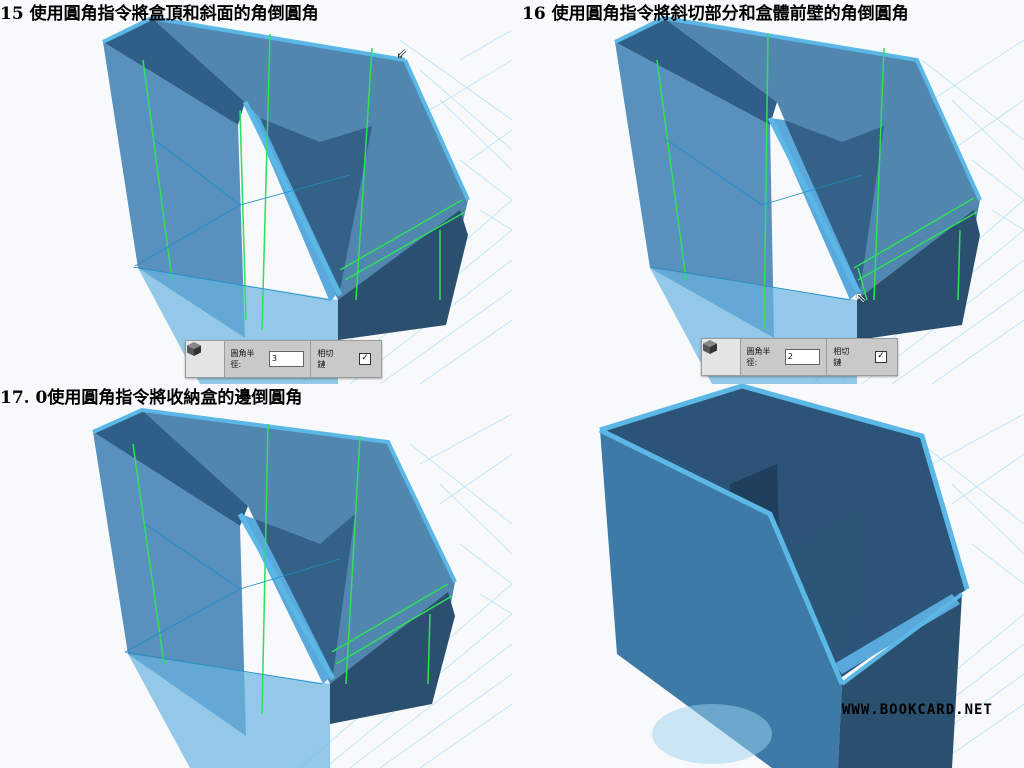 Image resolution: width=1024 pixels, height=768 pixels. Describe the element at coordinates (402, 54) in the screenshot. I see `arrow-cursor-icon: ⇙` at that location.